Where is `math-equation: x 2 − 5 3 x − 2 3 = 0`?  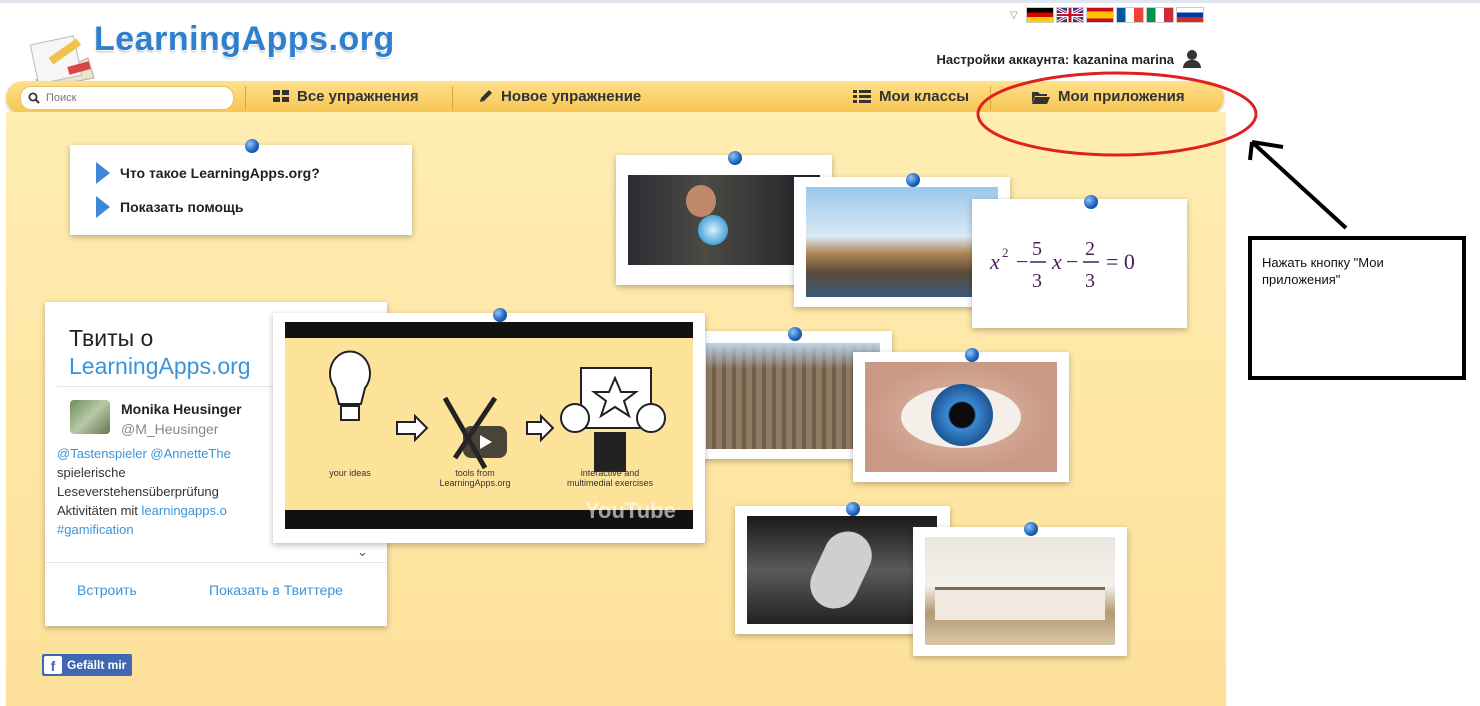
math-equation: x 2 − 5 3 x − 2 3 = 0 is located at coordinates (1062, 265).